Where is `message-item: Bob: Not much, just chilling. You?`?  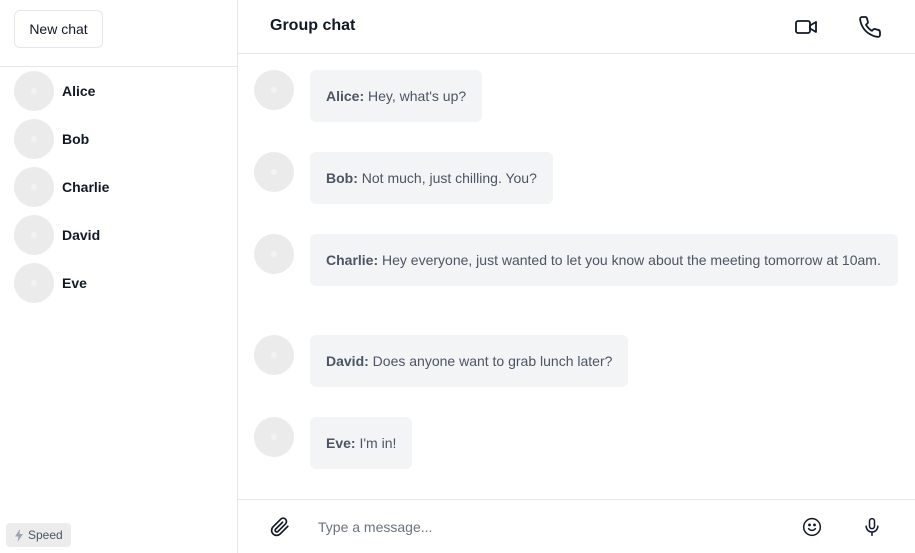
message-item: Bob: Not much, just chilling. You? is located at coordinates (403, 178).